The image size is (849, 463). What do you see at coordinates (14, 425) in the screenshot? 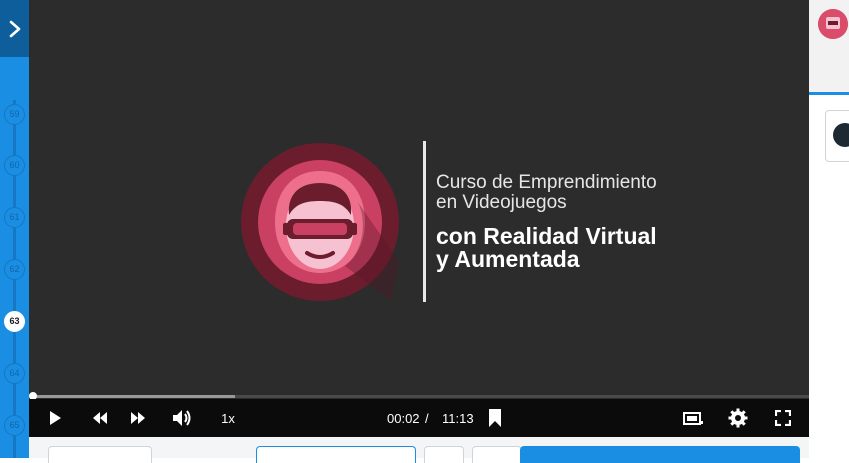
I see `lesson-node-65: 65` at bounding box center [14, 425].